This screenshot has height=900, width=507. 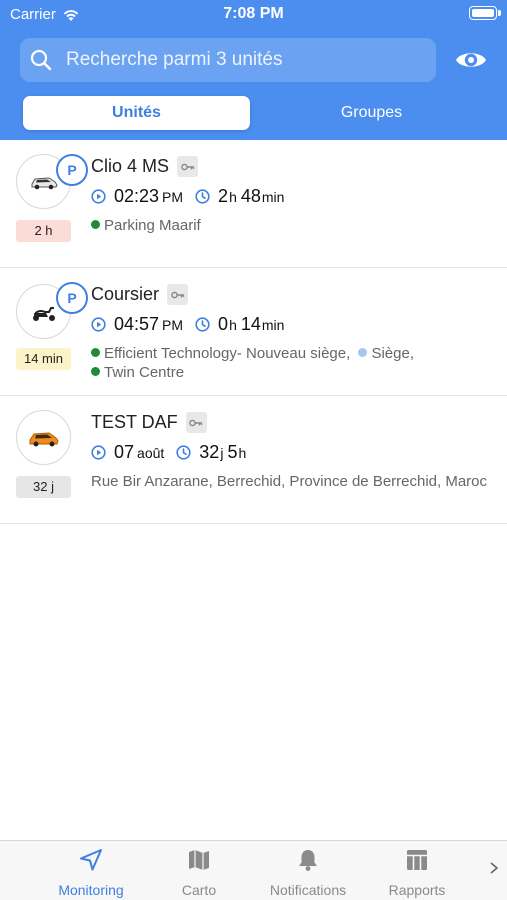 I want to click on location-text: Efficient Technology- Nouveau siège,, so click(x=227, y=353).